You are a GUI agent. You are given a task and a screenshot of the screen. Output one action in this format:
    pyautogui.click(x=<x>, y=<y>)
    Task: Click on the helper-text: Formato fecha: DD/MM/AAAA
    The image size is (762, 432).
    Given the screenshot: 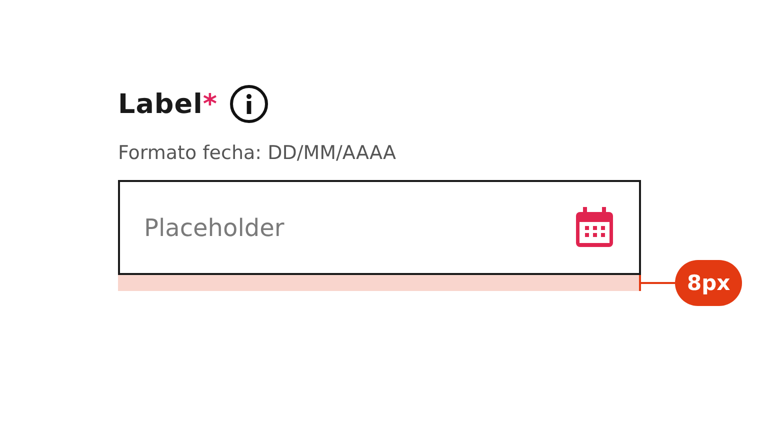 What is the action you would take?
    pyautogui.click(x=257, y=153)
    